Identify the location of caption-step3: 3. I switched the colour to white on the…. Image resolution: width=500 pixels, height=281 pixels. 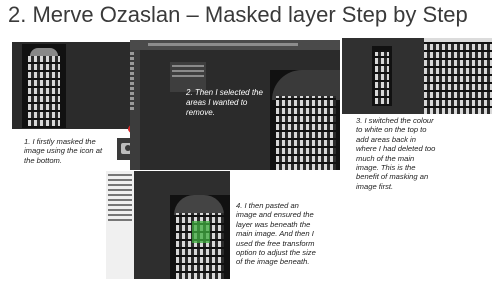
(396, 153).